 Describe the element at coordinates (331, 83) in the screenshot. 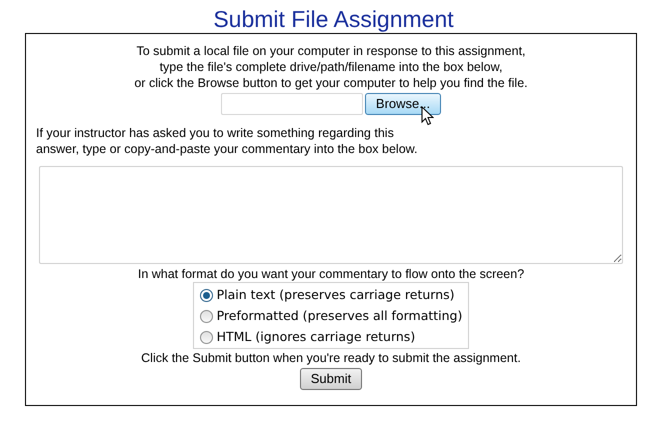

I see `instruction-text: or click the Browse button to get your computer to help you find the file.` at that location.